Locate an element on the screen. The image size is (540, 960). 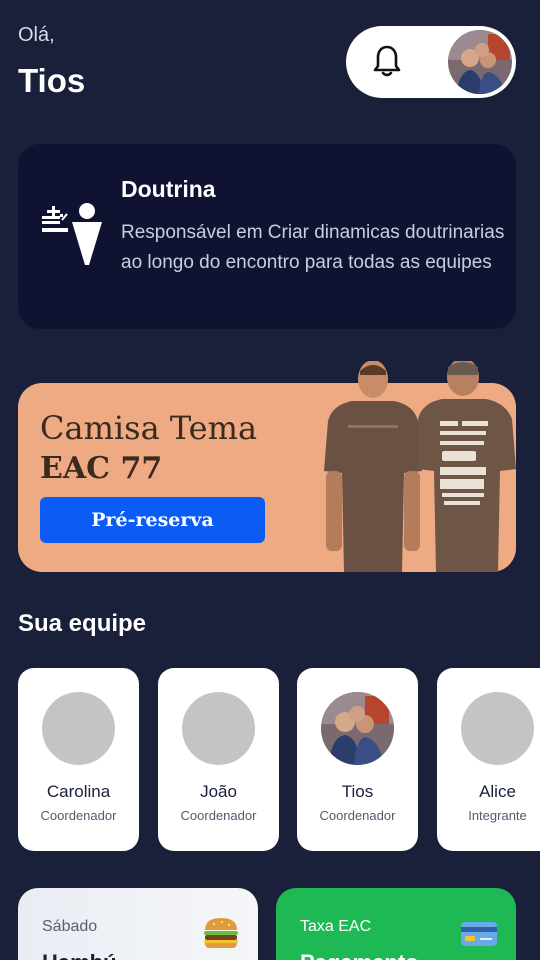
burger-icon is located at coordinates (221, 933).